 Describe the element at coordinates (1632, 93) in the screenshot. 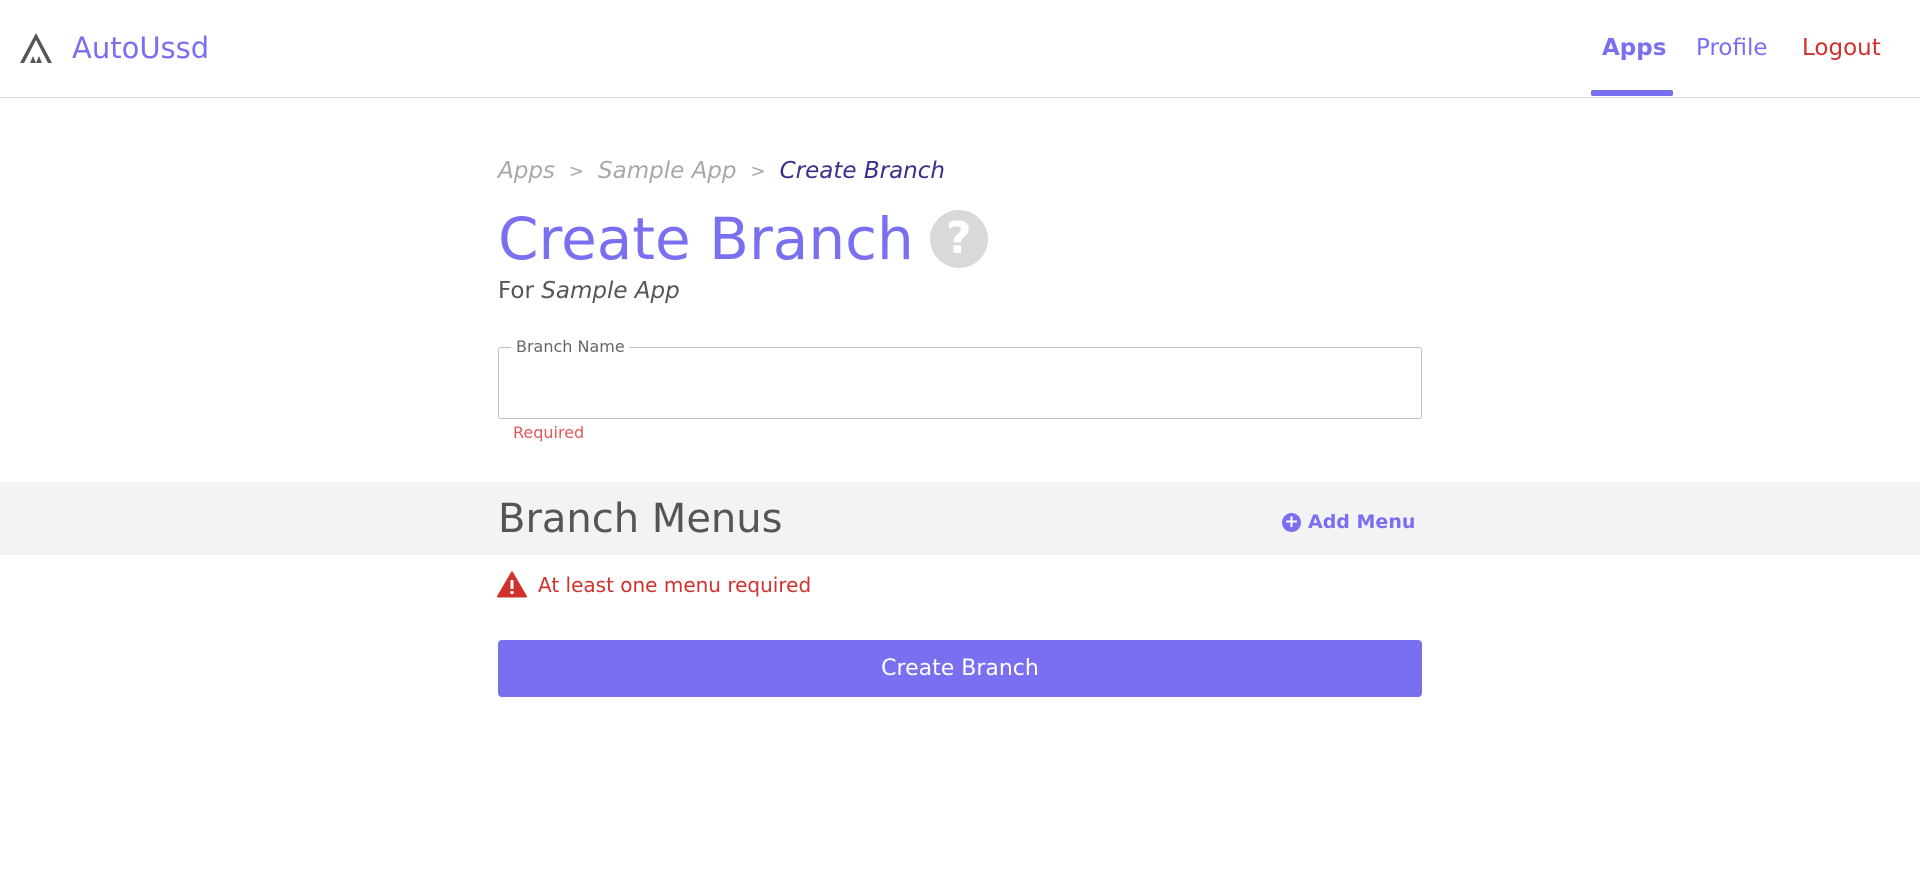

I see `active-nav-indicator` at that location.